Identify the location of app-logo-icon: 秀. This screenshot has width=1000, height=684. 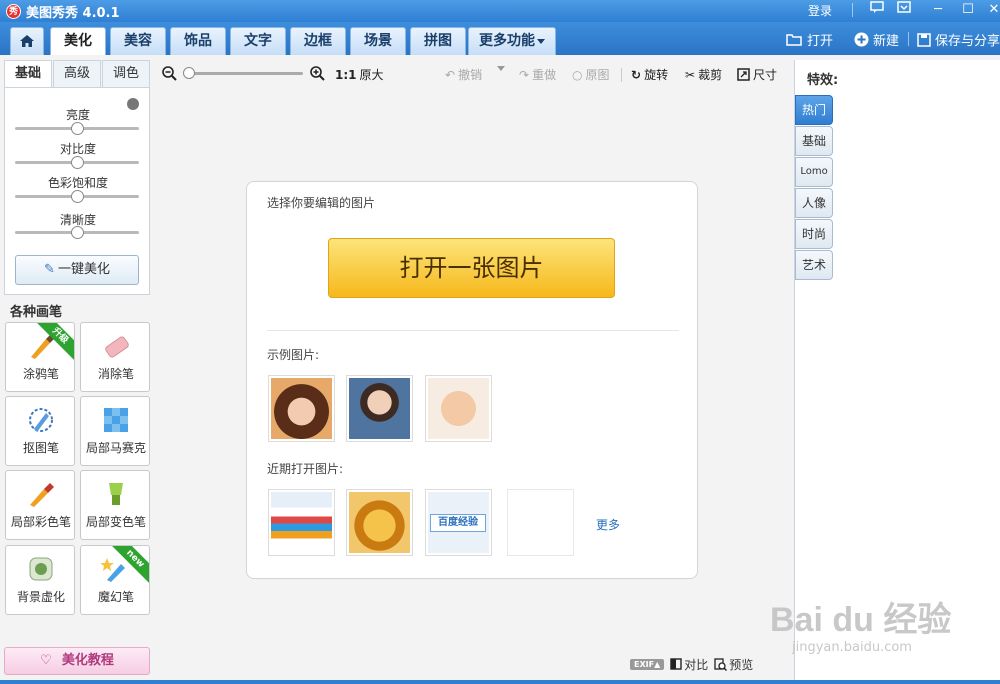
(13, 11).